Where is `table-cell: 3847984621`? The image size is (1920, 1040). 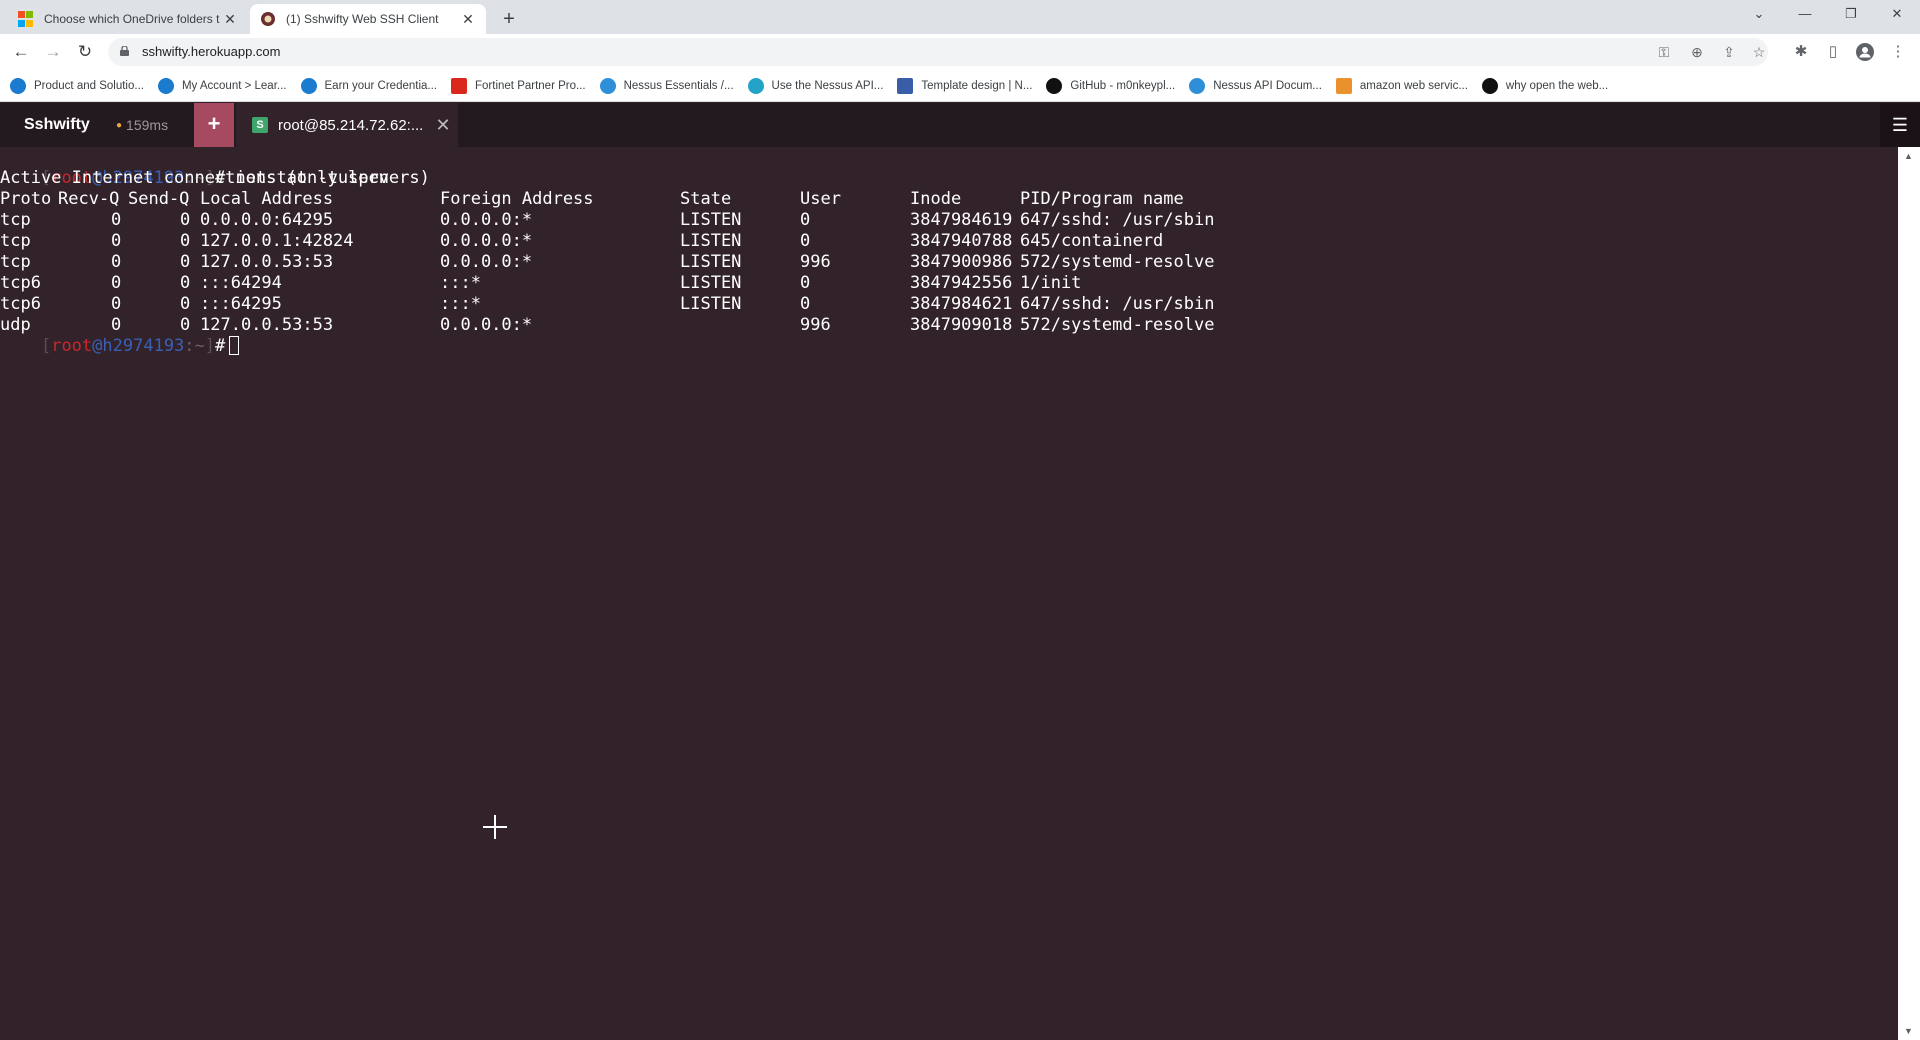
table-cell: 3847984621 is located at coordinates (961, 304).